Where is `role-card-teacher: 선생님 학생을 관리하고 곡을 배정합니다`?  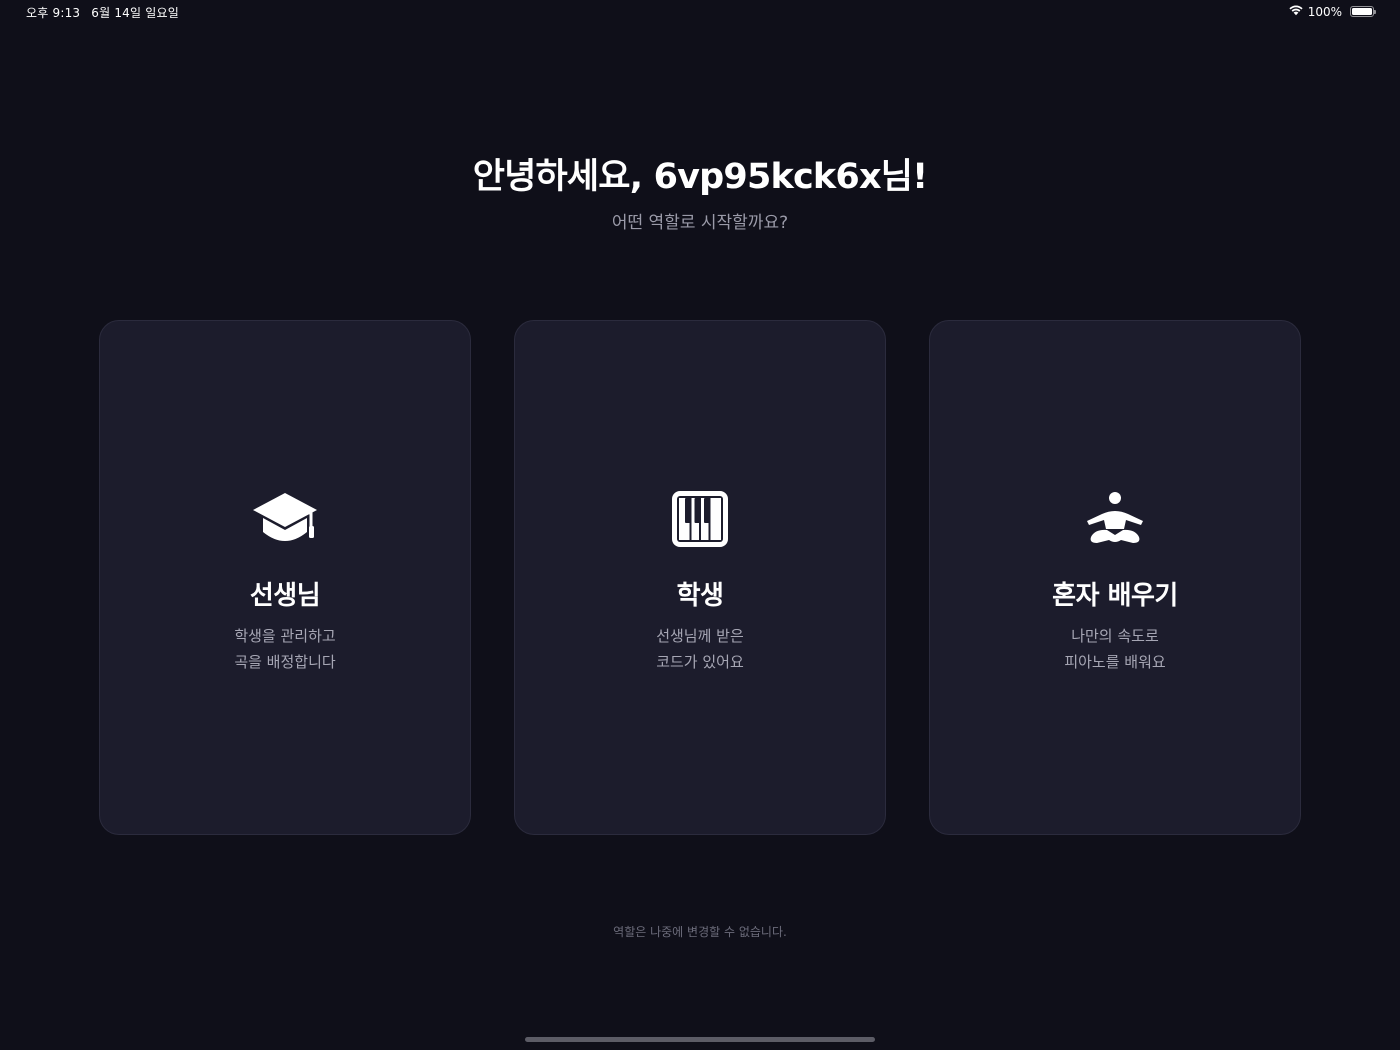 role-card-teacher: 선생님 학생을 관리하고 곡을 배정합니다 is located at coordinates (285, 577).